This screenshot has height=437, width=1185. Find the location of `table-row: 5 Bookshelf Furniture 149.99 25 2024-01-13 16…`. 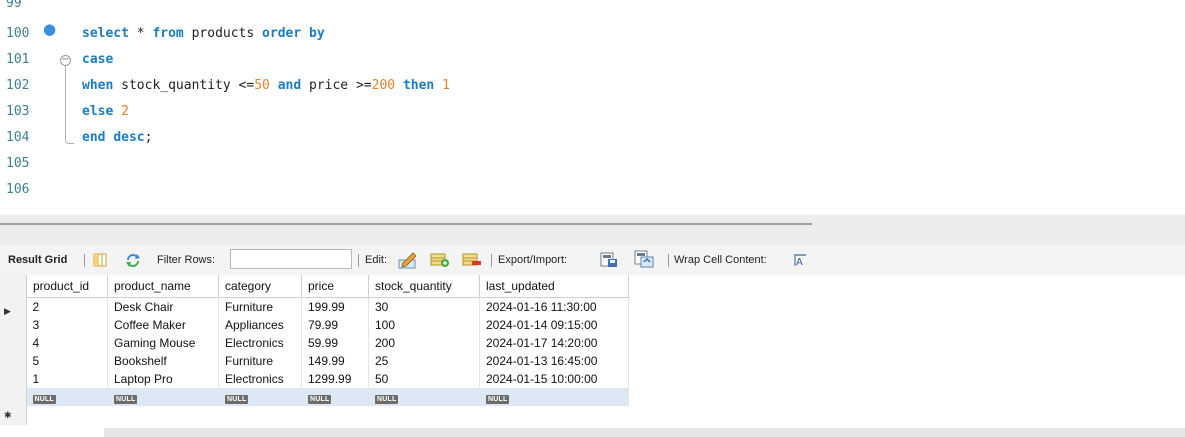

table-row: 5 Bookshelf Furniture 149.99 25 2024-01-13 16… is located at coordinates (327, 361).